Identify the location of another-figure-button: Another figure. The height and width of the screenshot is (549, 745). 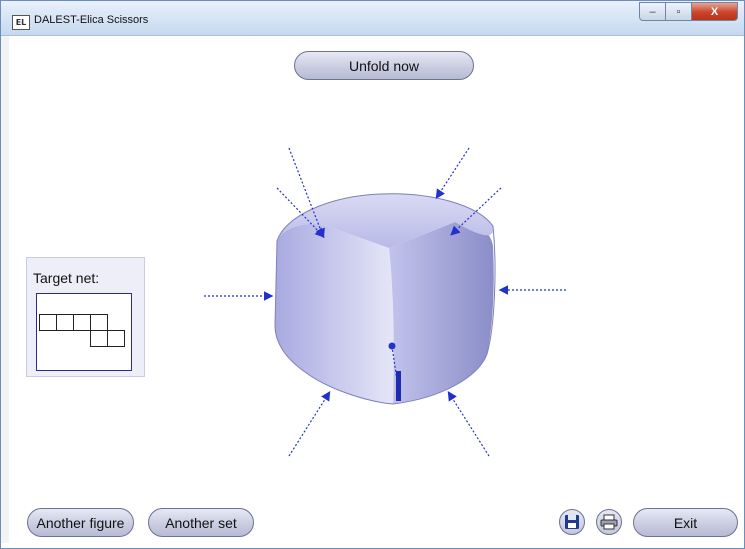
(80, 522).